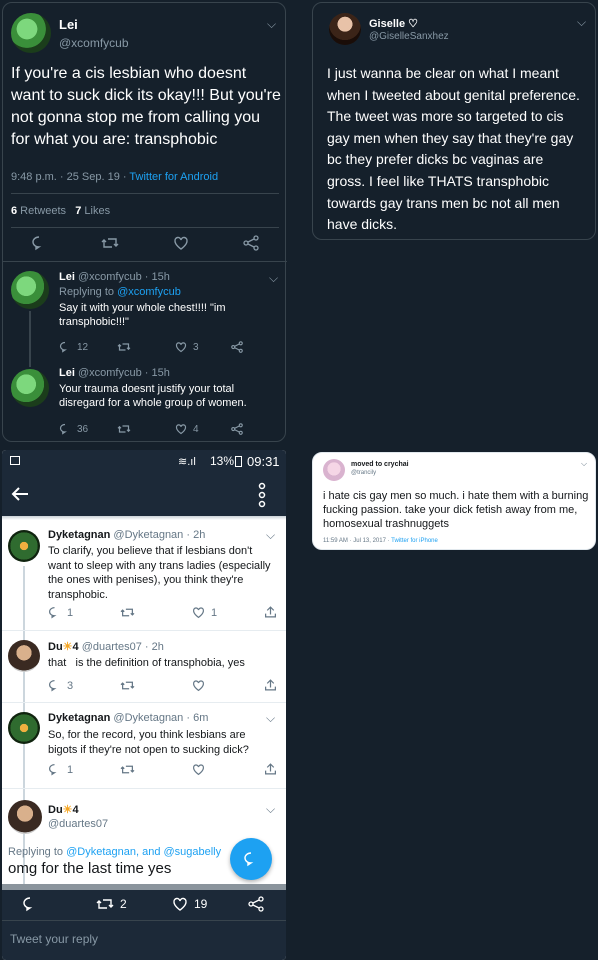  I want to click on compose-fab, so click(251, 859).